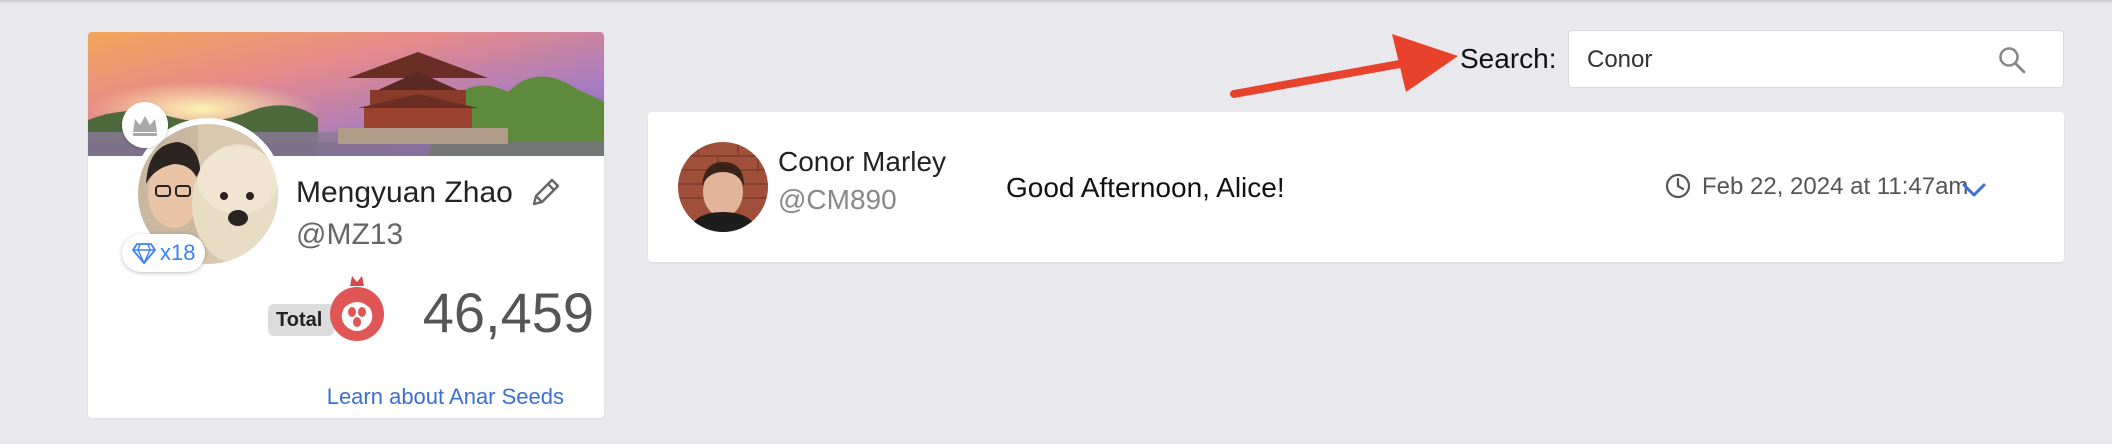 This screenshot has width=2112, height=444. Describe the element at coordinates (1145, 187) in the screenshot. I see `message-text: Good Afternoon, Alice!` at that location.